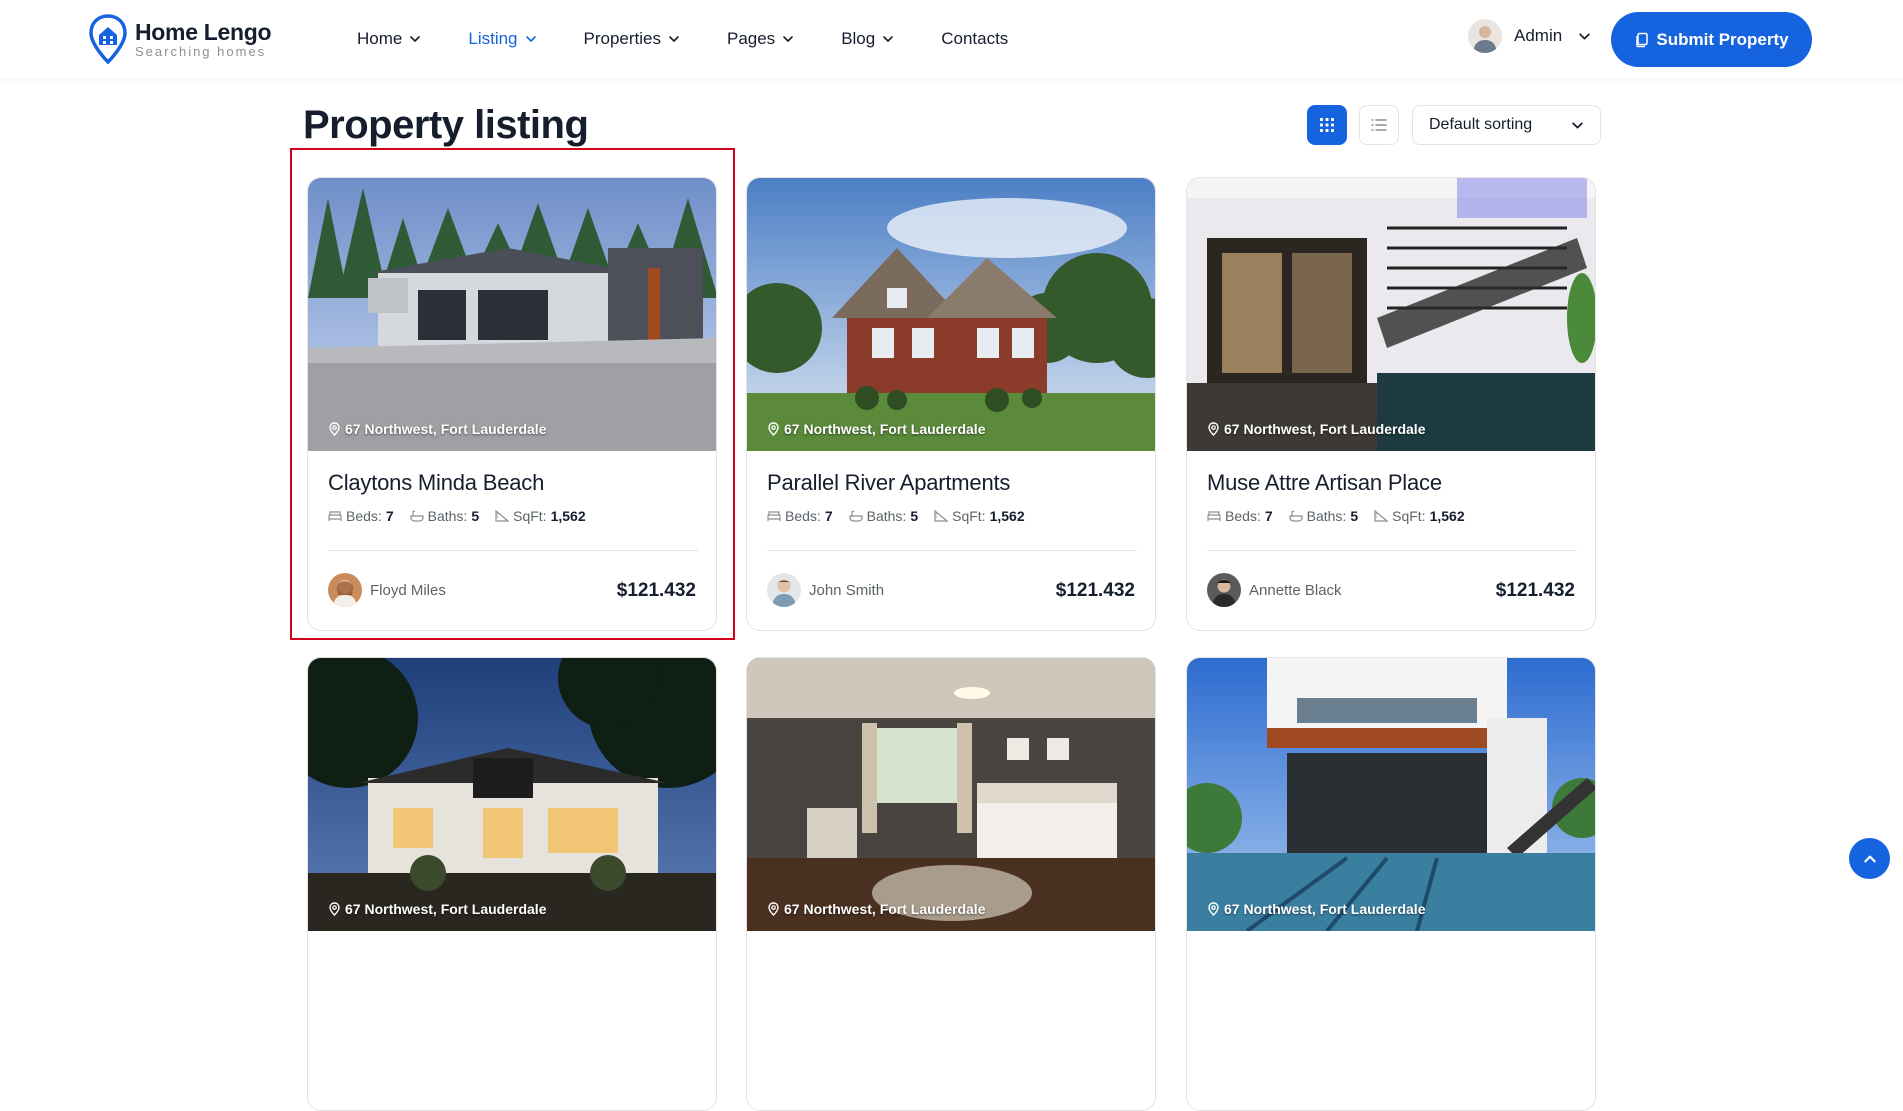  I want to click on nav-pages: Pages, so click(760, 39).